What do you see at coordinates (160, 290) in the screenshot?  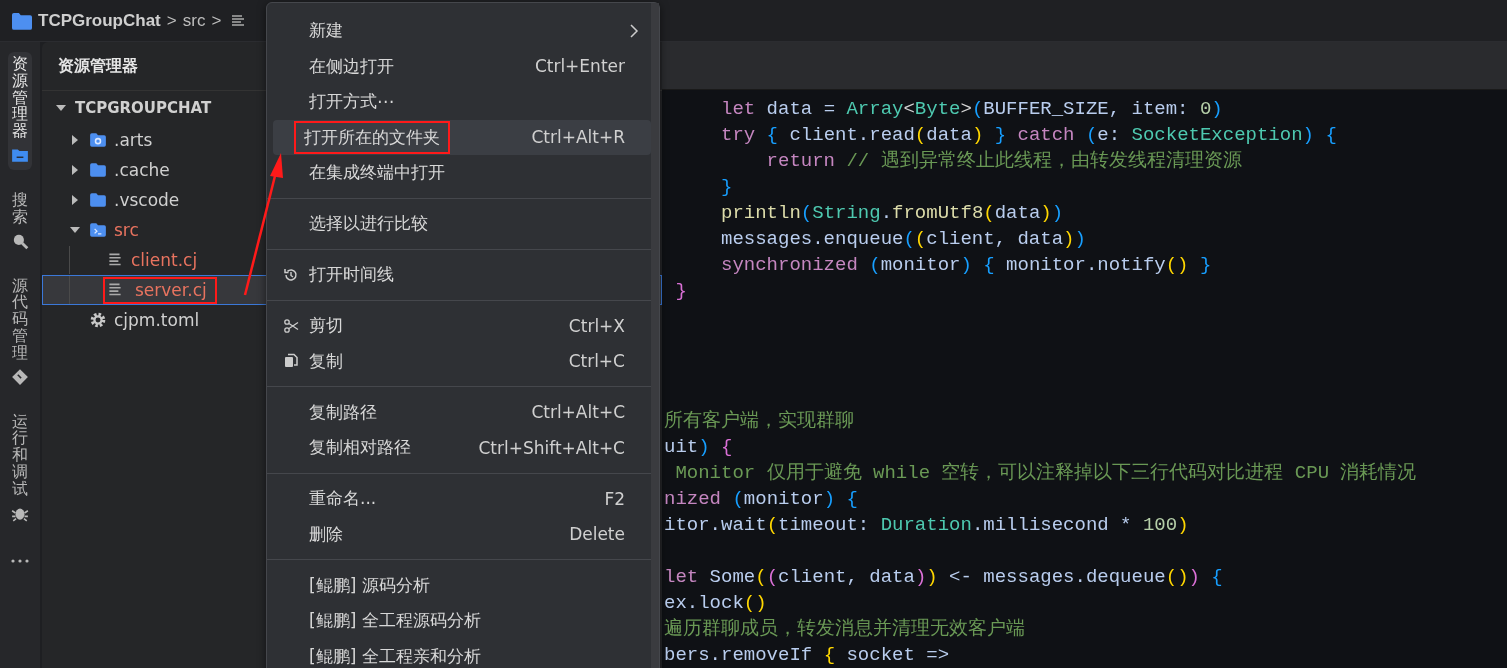 I see `file-name: server.cj` at bounding box center [160, 290].